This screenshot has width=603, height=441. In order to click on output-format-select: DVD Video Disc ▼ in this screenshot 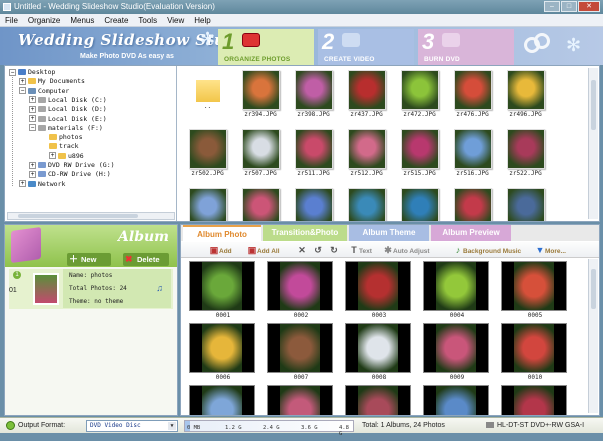, I will do `click(132, 426)`.